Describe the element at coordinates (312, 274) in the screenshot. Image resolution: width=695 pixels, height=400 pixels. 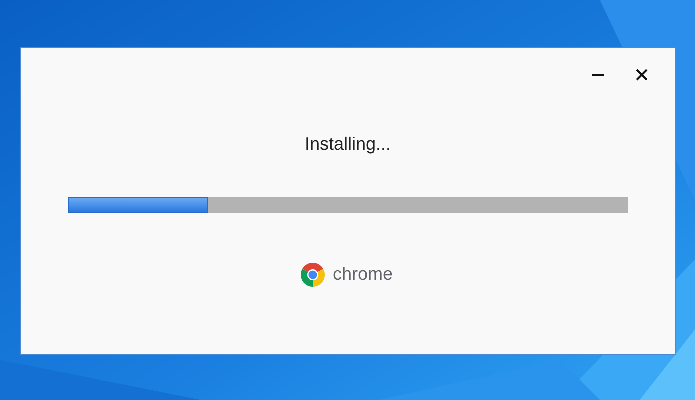
I see `chrome-logo-icon` at that location.